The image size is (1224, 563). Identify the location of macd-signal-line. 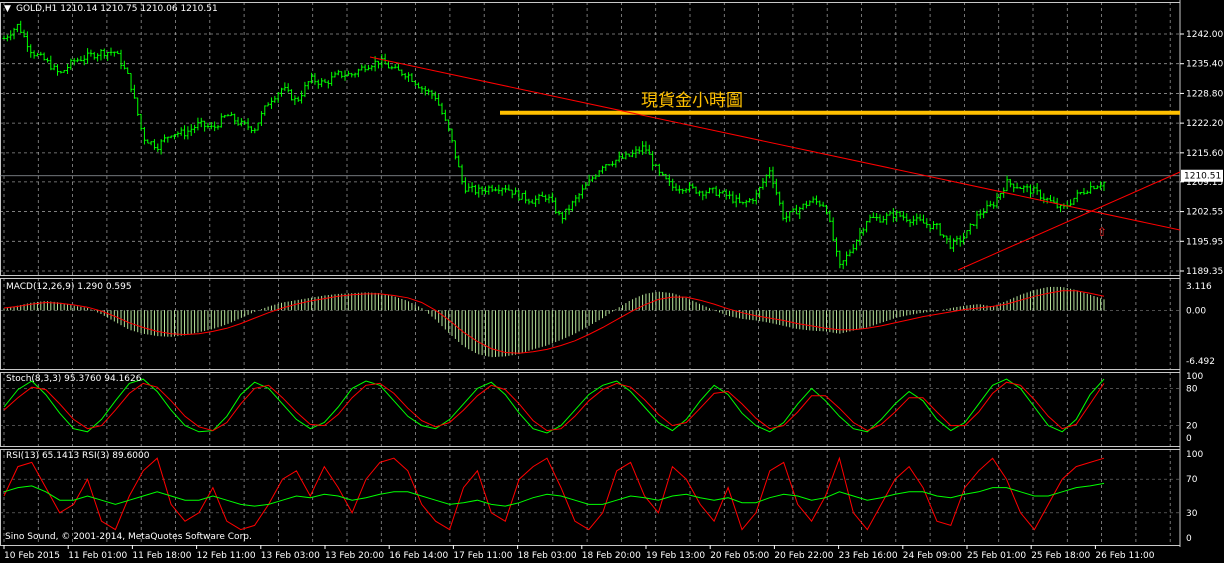
(554, 322).